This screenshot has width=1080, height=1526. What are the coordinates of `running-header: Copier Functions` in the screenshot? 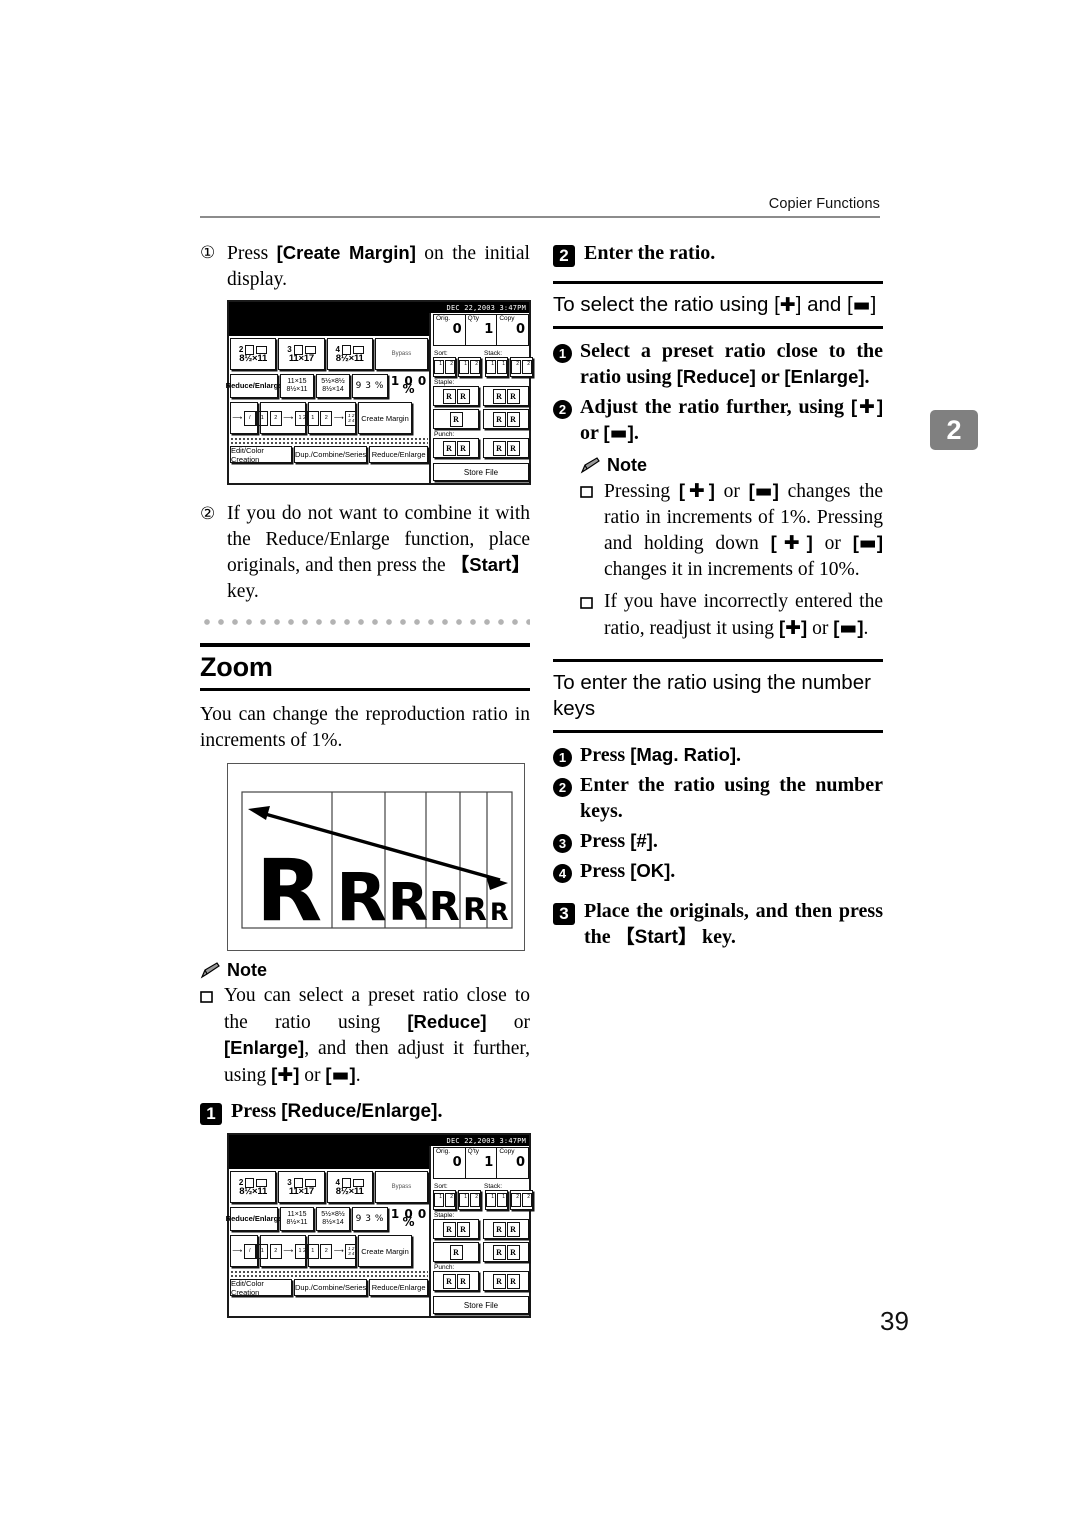 It's located at (540, 207).